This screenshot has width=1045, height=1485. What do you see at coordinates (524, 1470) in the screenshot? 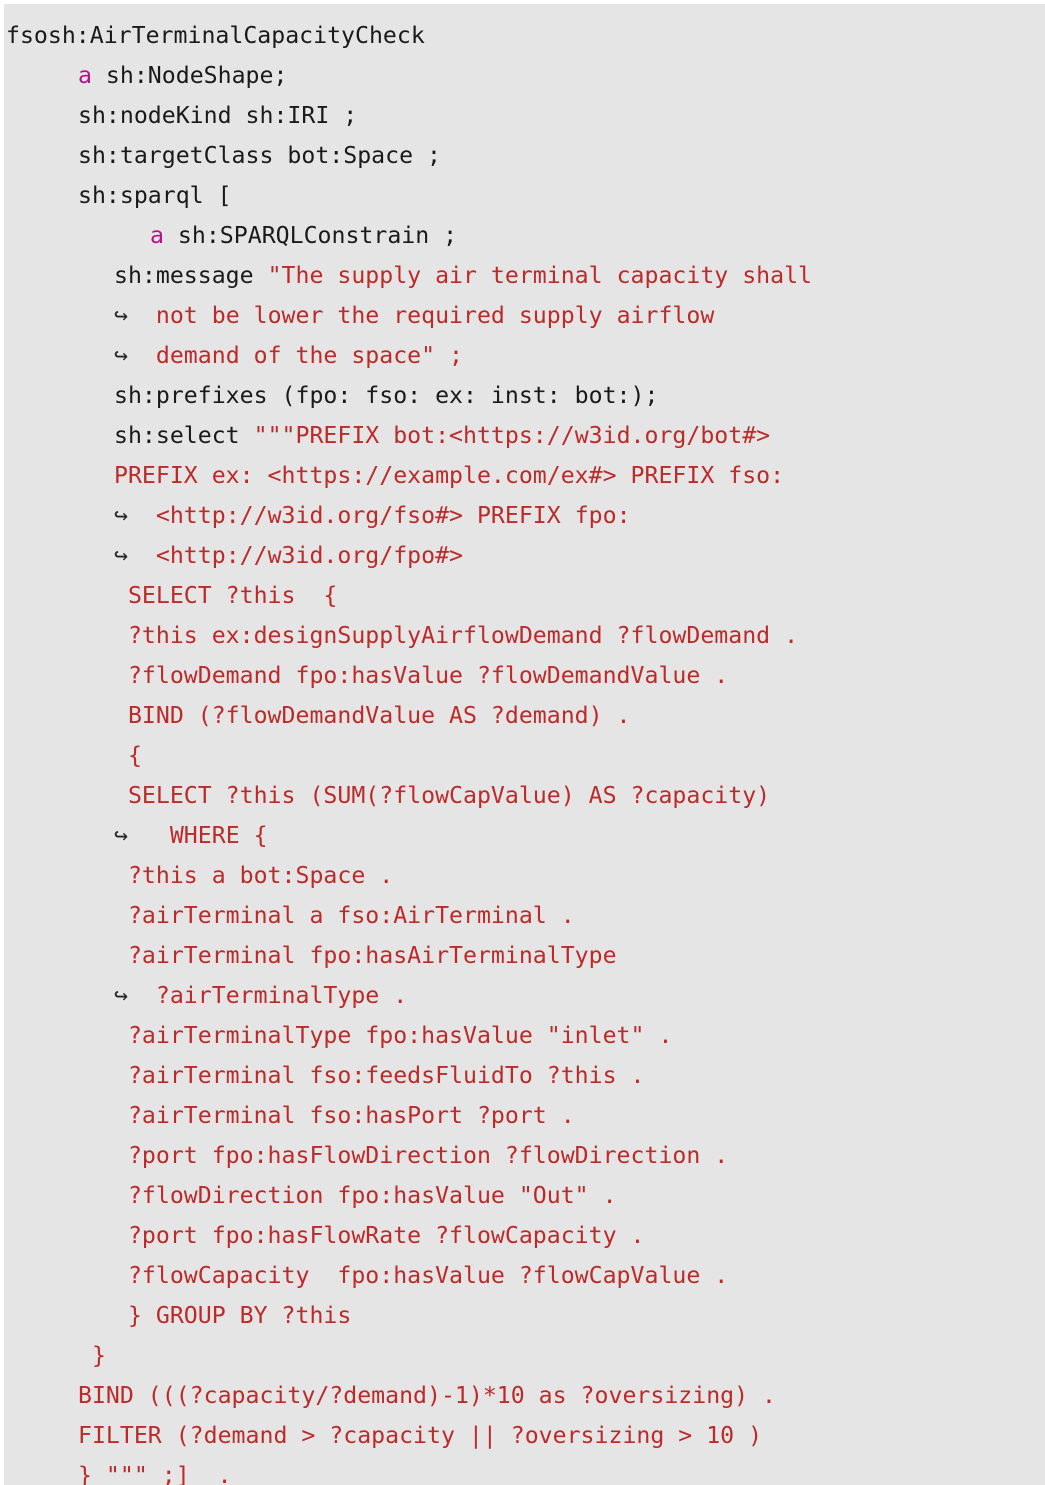
I see `code-line: } """ ;] .` at bounding box center [524, 1470].